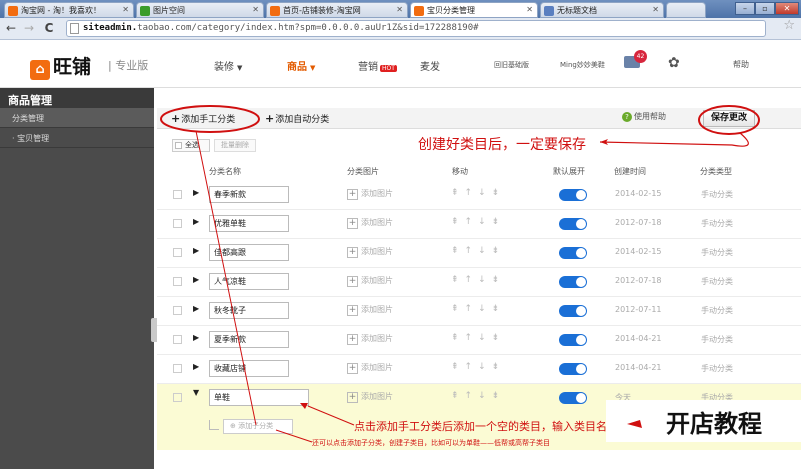  Describe the element at coordinates (249, 223) in the screenshot. I see `category-name-input: 优雅单鞋` at that location.